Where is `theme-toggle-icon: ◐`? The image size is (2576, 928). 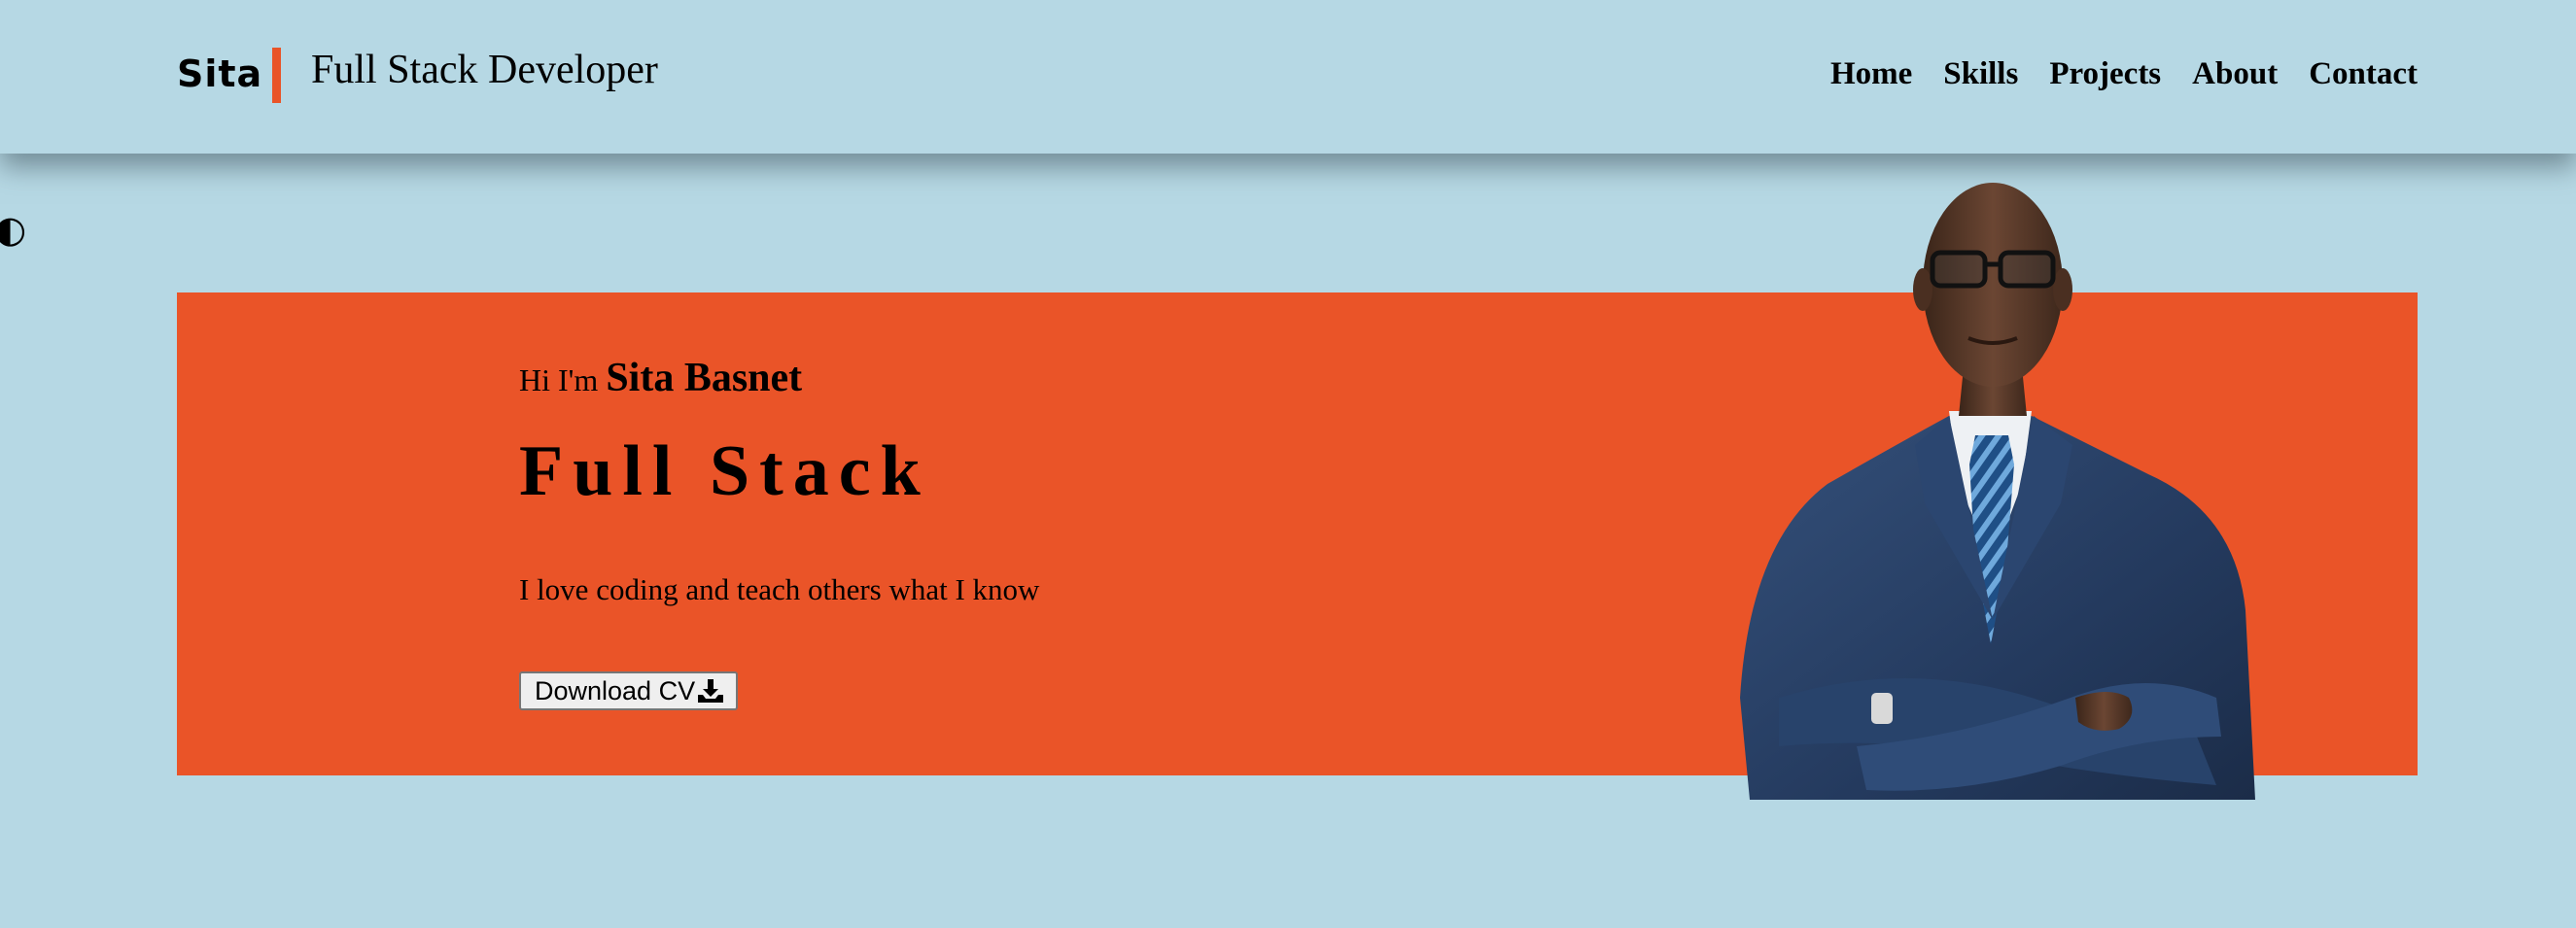
theme-toggle-icon: ◐ is located at coordinates (13, 229).